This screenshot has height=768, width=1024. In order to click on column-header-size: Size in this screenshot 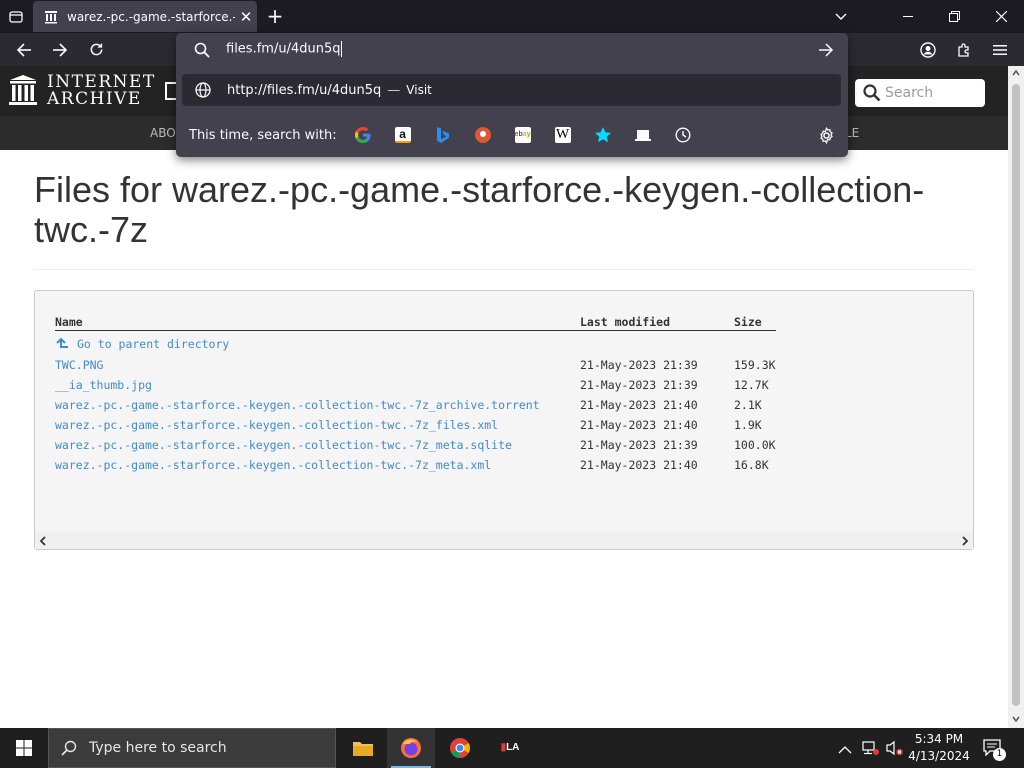, I will do `click(748, 322)`.